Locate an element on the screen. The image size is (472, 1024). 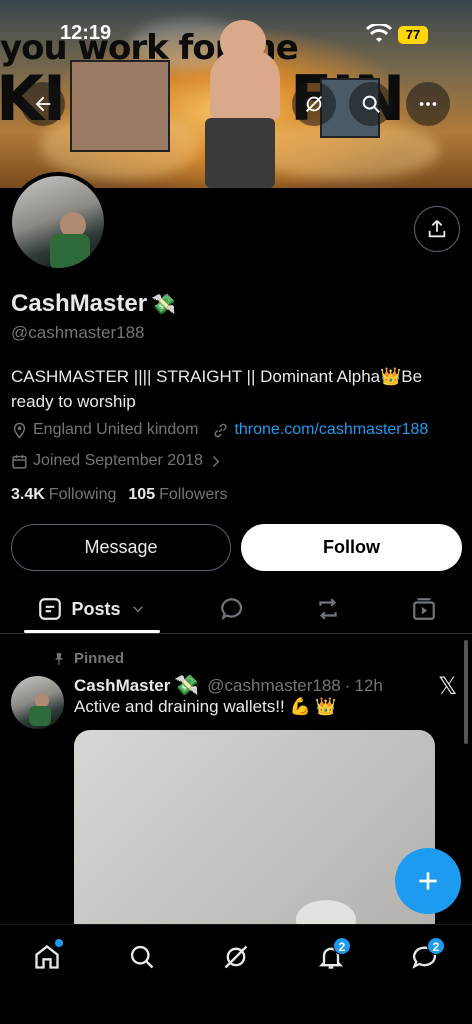
reply-bubble-icon is located at coordinates (232, 609).